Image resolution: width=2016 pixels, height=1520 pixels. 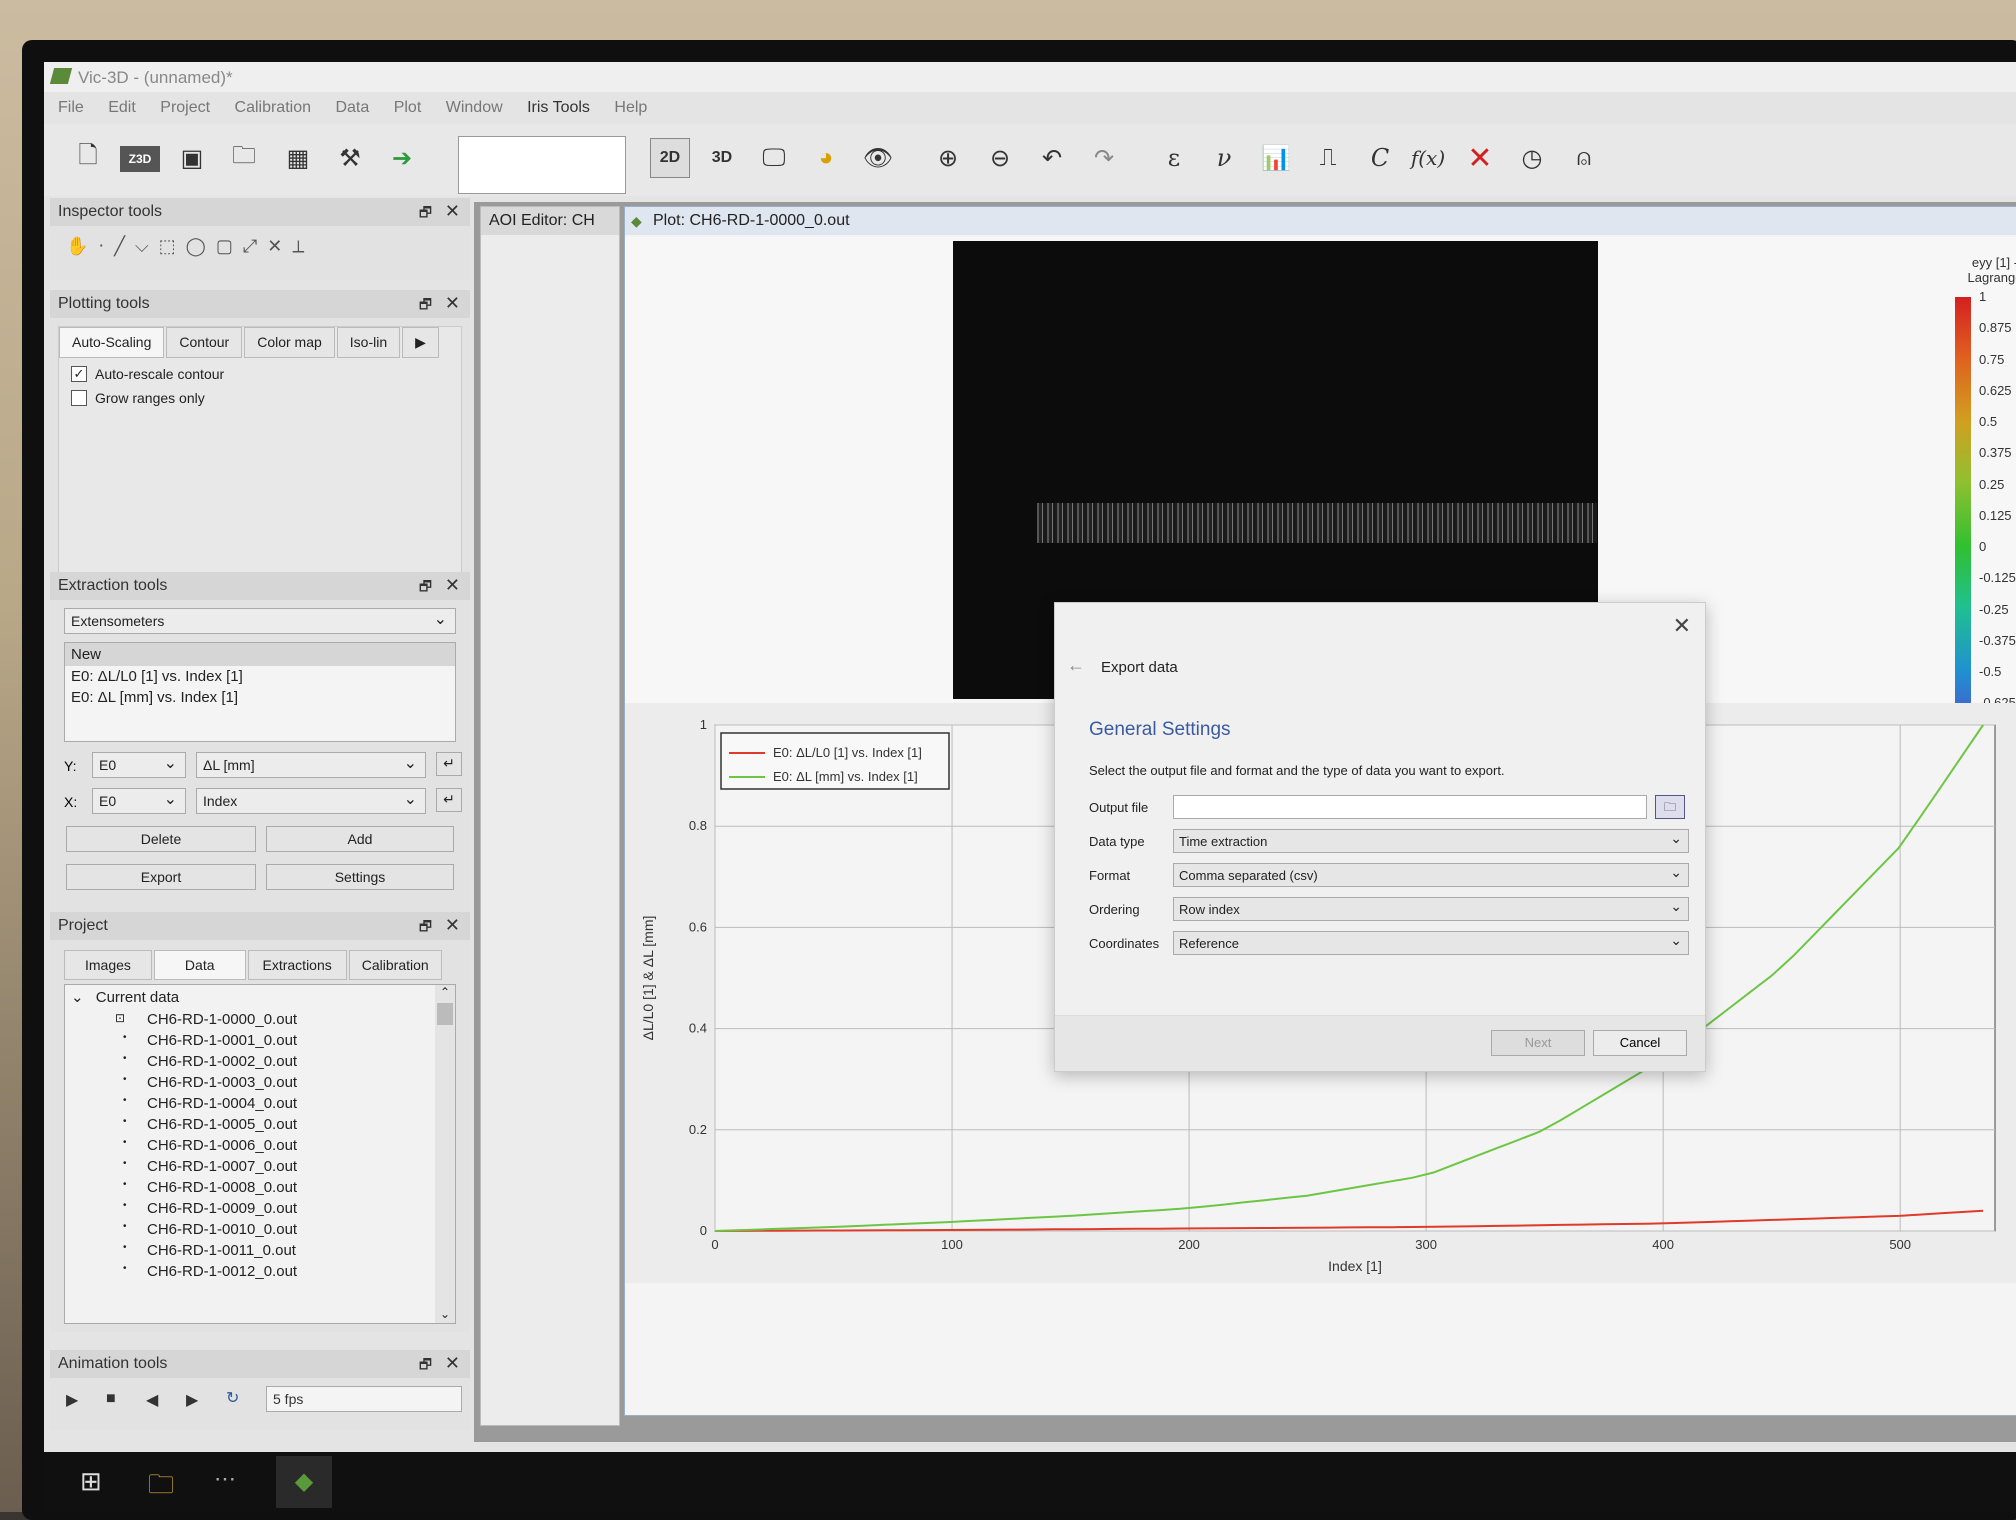 I want to click on menu-iris-tools: Iris Tools, so click(x=558, y=107).